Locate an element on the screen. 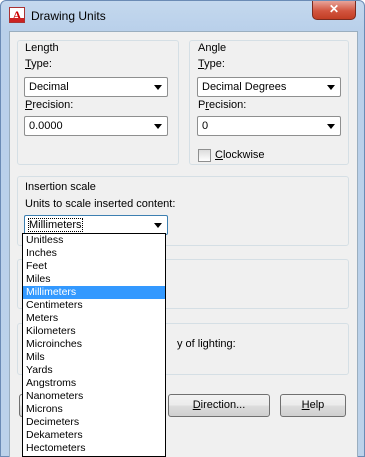  insertion-units-select: Millimeters is located at coordinates (96, 225).